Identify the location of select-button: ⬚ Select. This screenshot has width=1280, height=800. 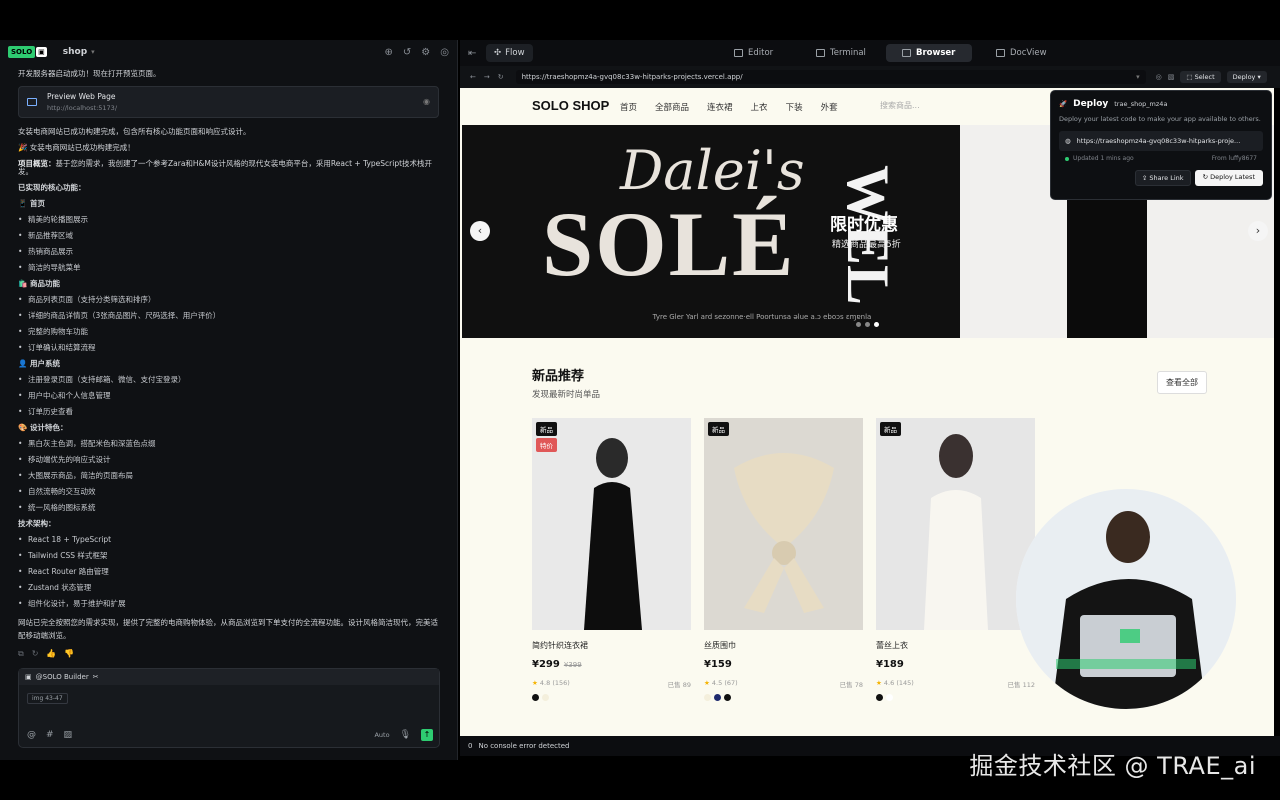
(1200, 77).